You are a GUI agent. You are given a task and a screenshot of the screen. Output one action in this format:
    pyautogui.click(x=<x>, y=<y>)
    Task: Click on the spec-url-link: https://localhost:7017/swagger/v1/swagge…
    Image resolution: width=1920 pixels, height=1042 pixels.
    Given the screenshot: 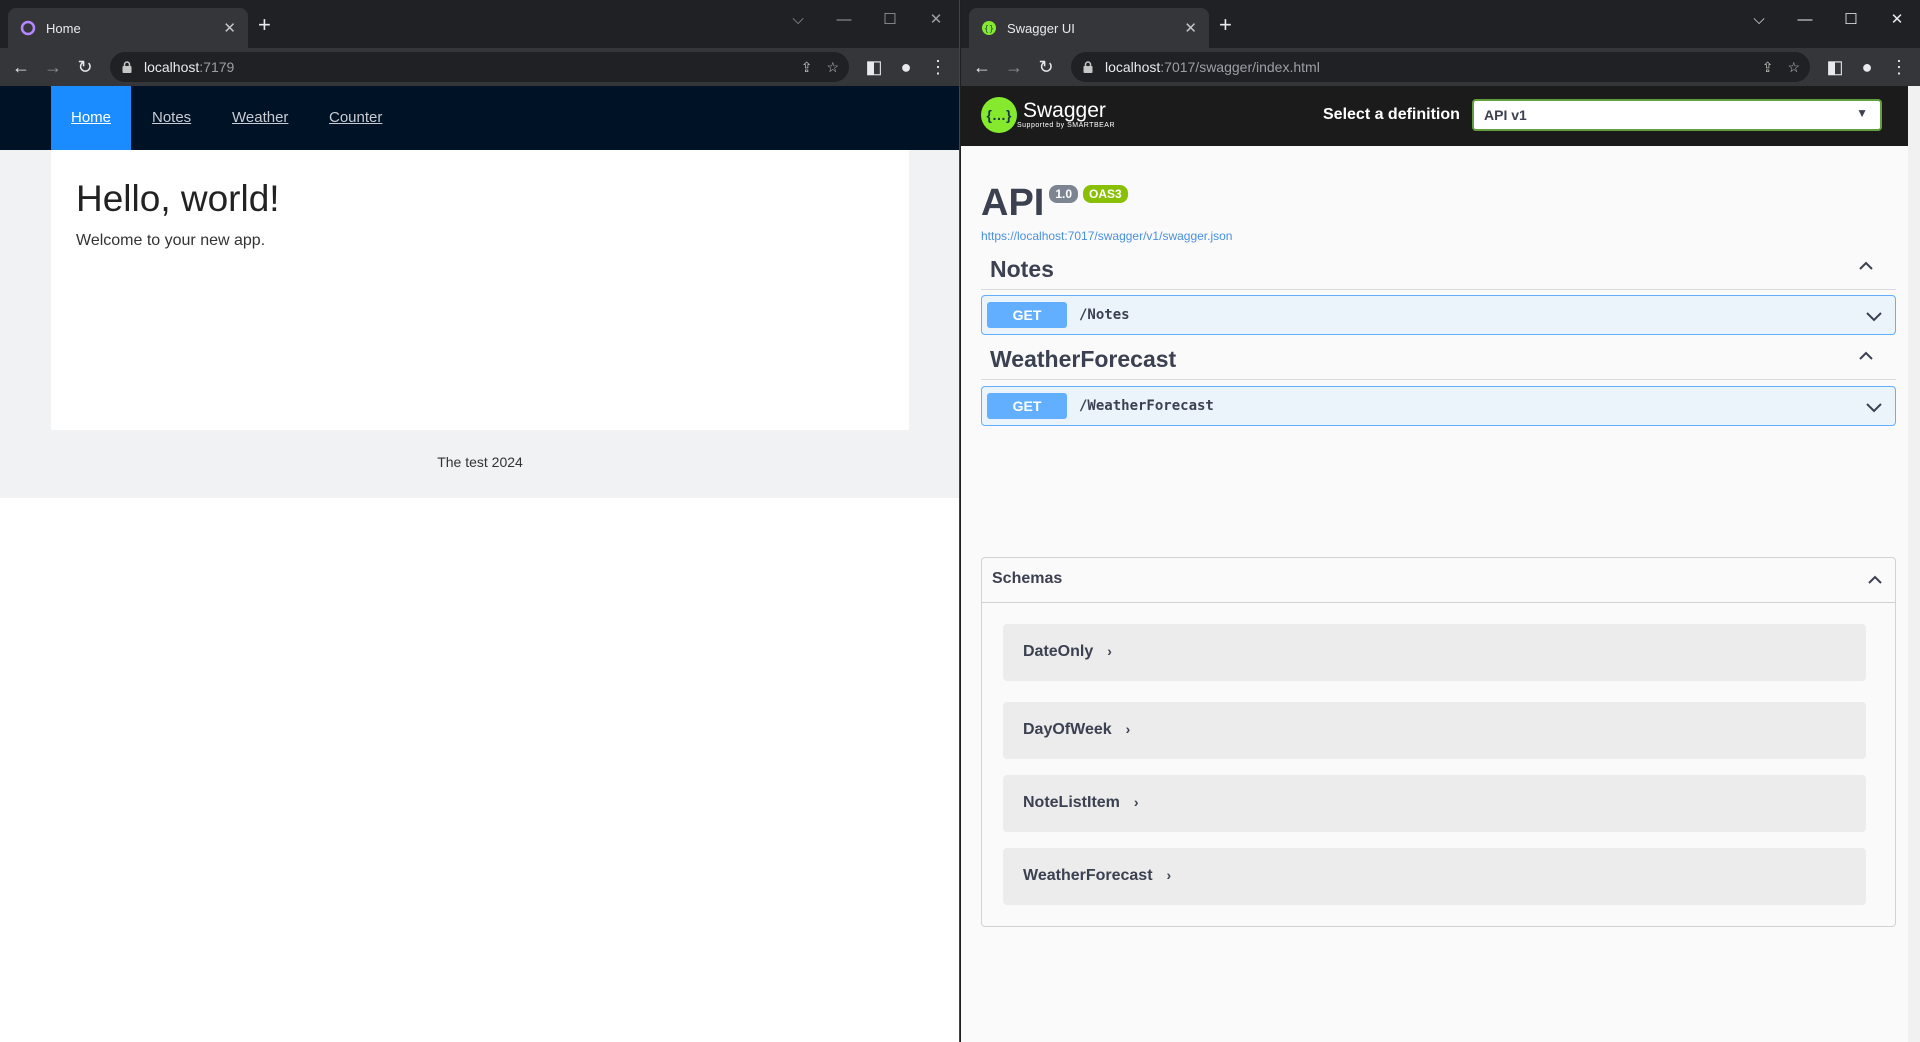 What is the action you would take?
    pyautogui.click(x=1106, y=236)
    